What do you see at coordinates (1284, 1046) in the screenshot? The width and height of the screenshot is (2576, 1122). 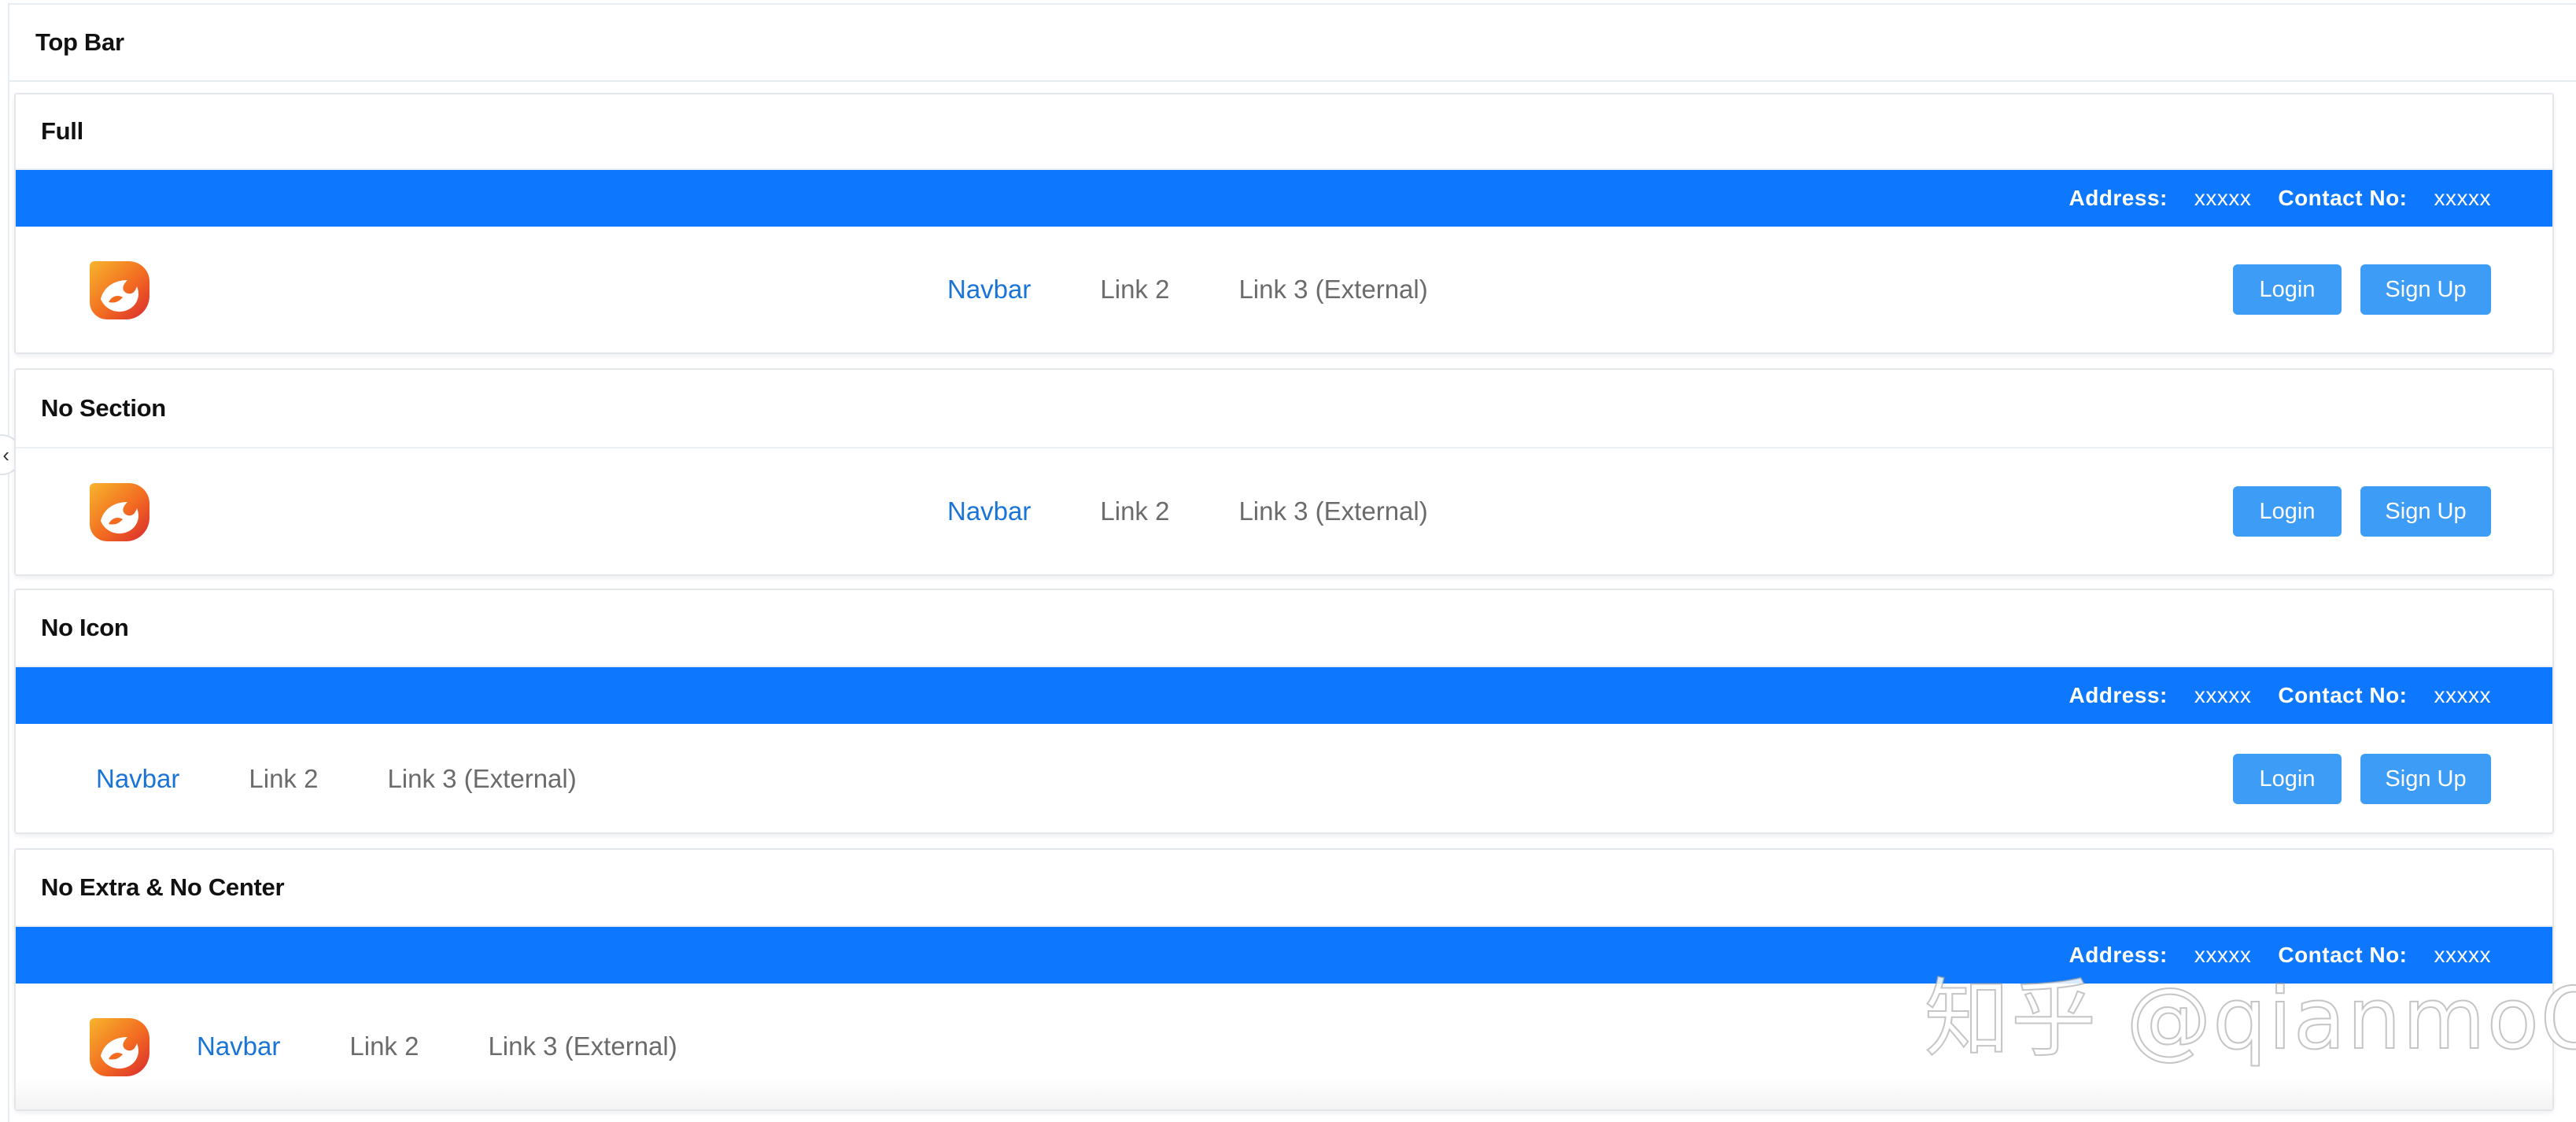 I see `navbar: Navbar Link 2 Link 3 (External)` at bounding box center [1284, 1046].